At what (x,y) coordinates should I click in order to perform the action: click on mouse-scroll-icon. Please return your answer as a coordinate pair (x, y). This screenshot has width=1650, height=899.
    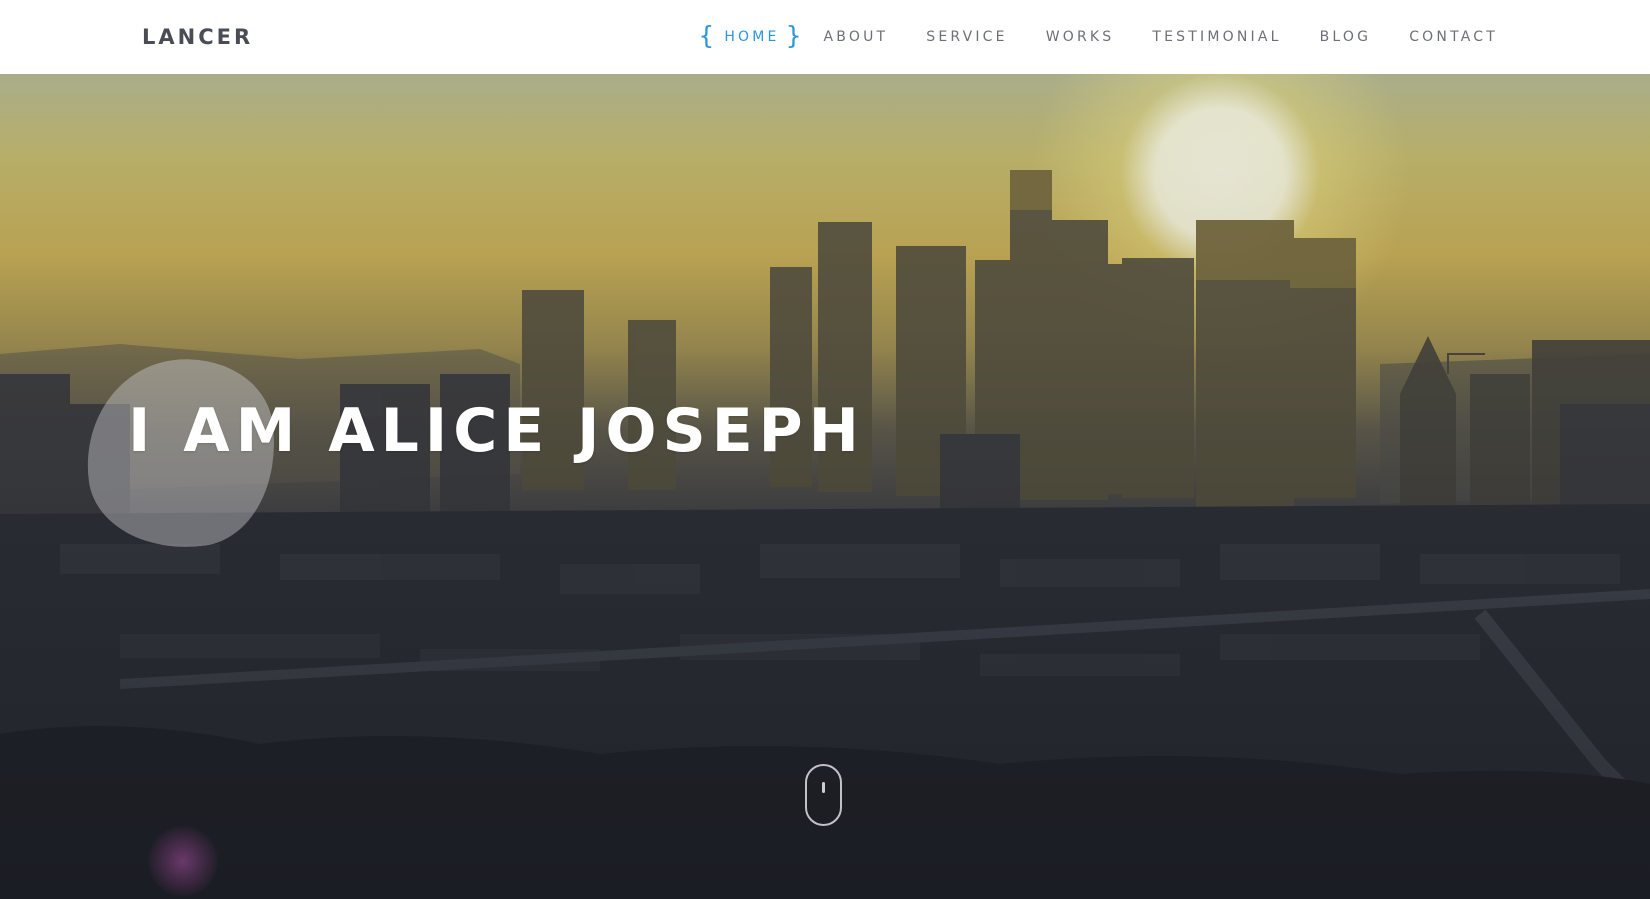
    Looking at the image, I should click on (823, 795).